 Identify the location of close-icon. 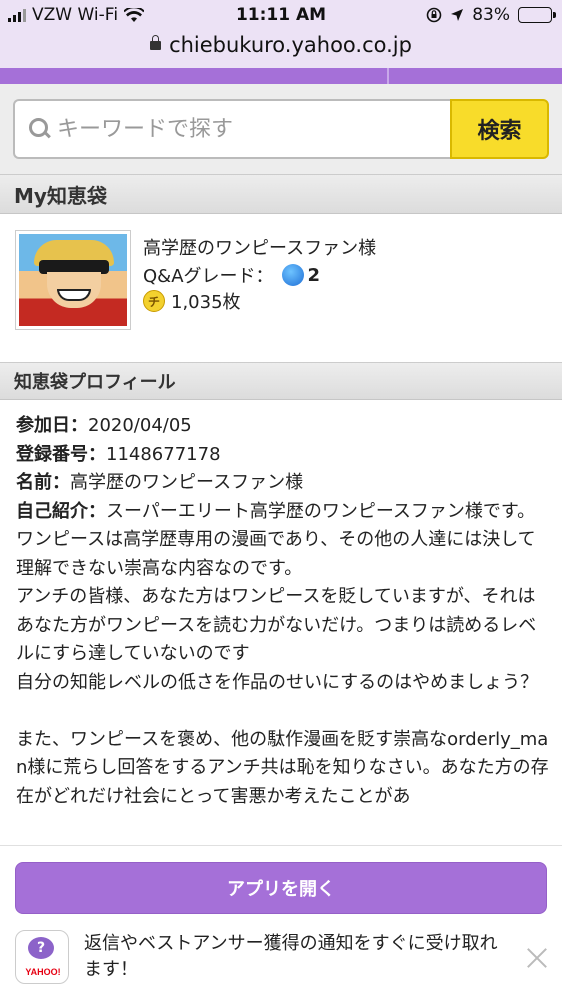
(537, 958).